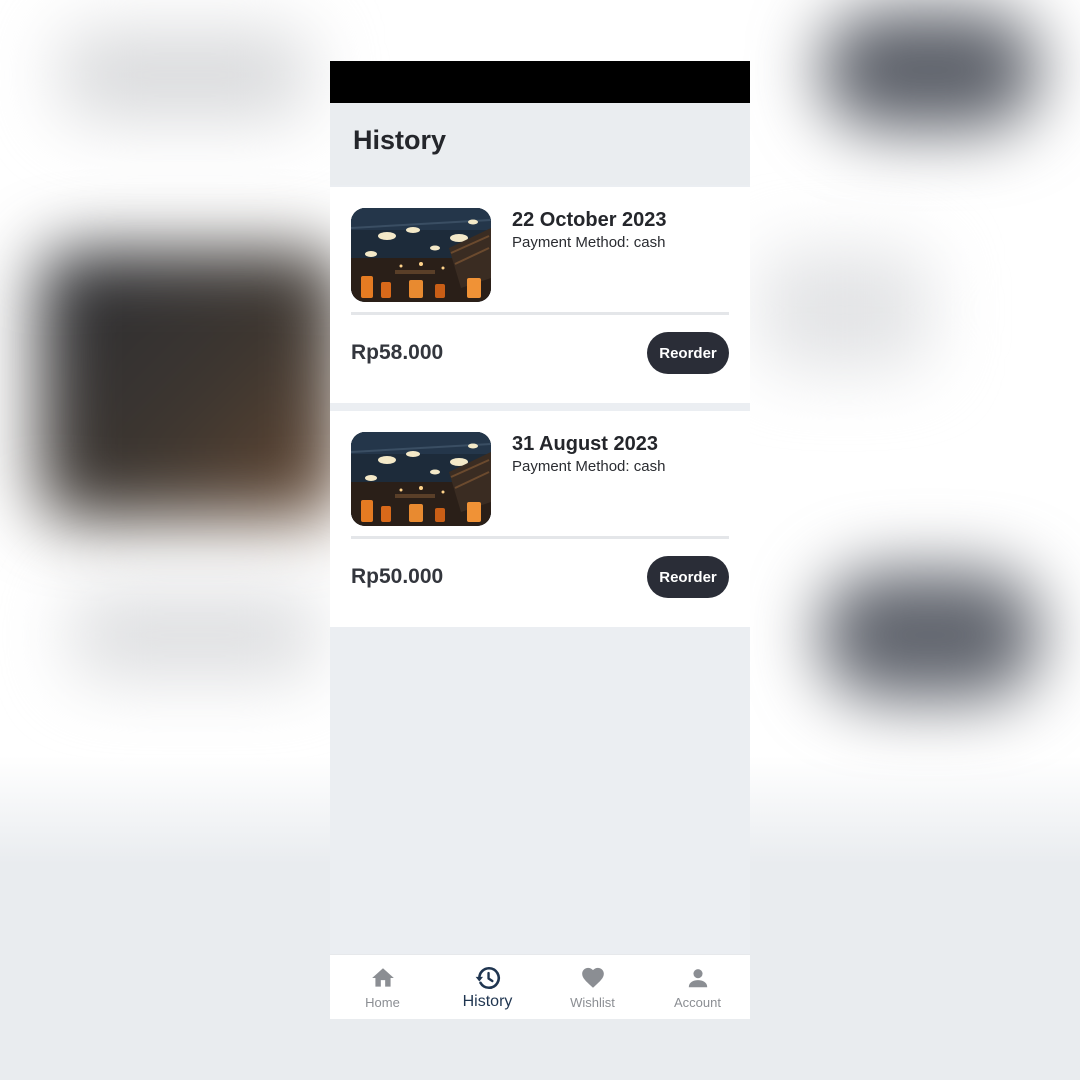 The image size is (1080, 1080). I want to click on home-icon, so click(383, 978).